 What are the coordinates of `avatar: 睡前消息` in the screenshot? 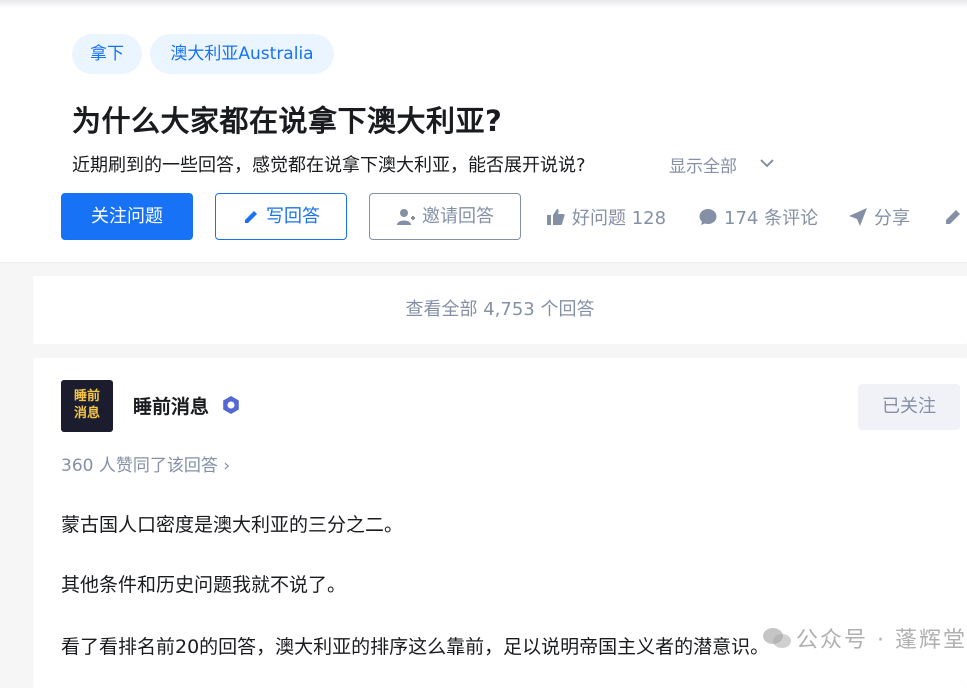 It's located at (87, 406).